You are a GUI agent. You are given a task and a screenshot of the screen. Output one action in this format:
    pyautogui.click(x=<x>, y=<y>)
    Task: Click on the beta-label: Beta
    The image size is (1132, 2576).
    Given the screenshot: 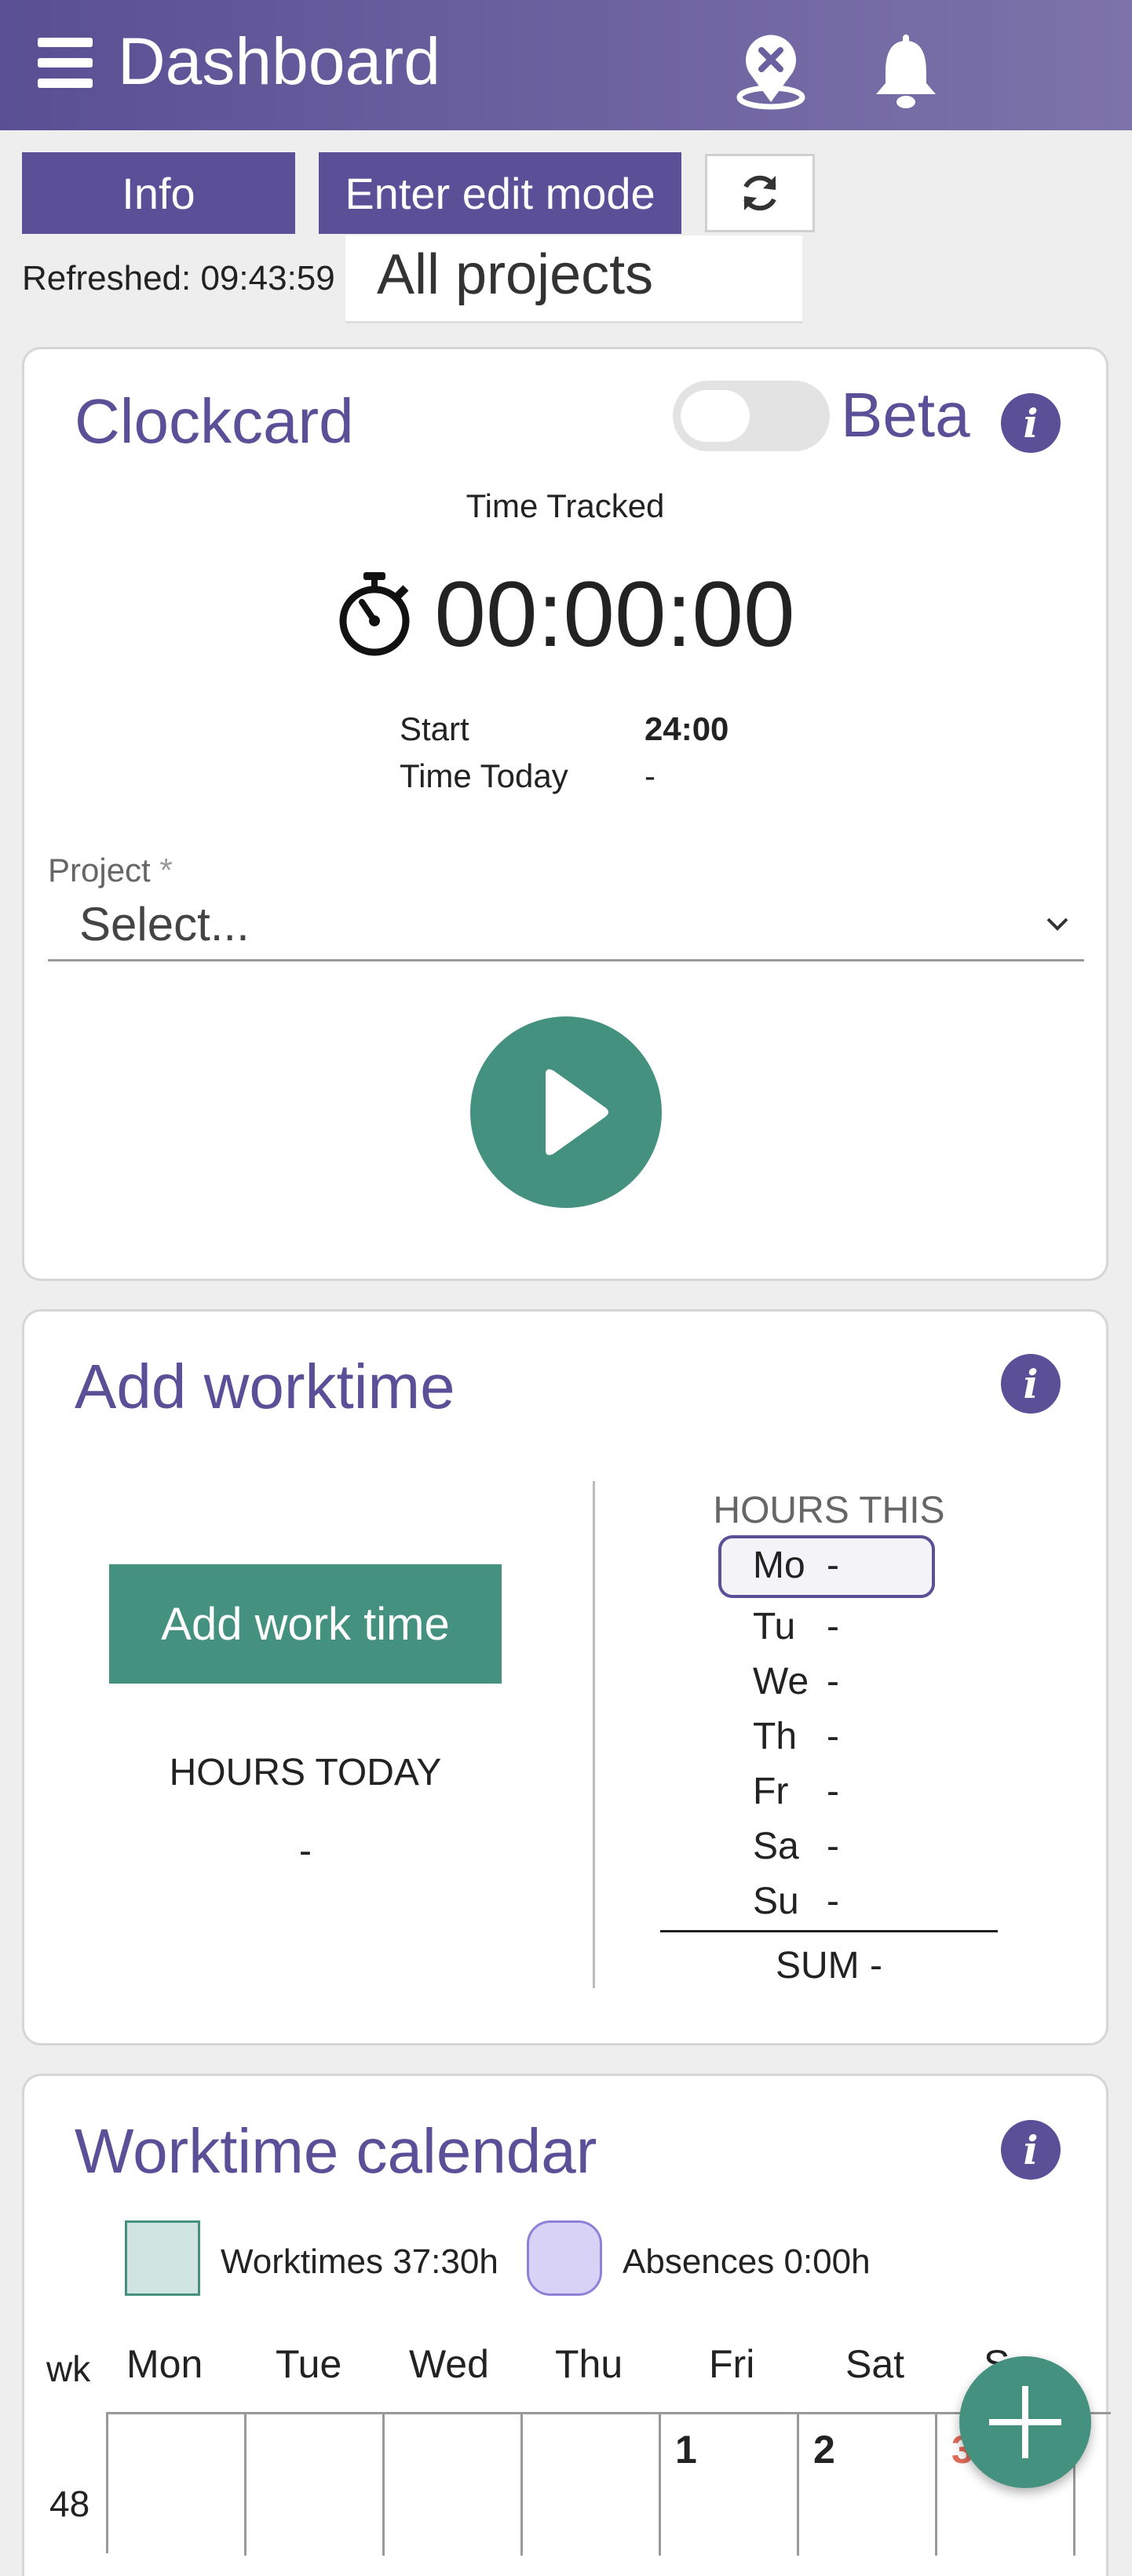 What is the action you would take?
    pyautogui.click(x=905, y=415)
    